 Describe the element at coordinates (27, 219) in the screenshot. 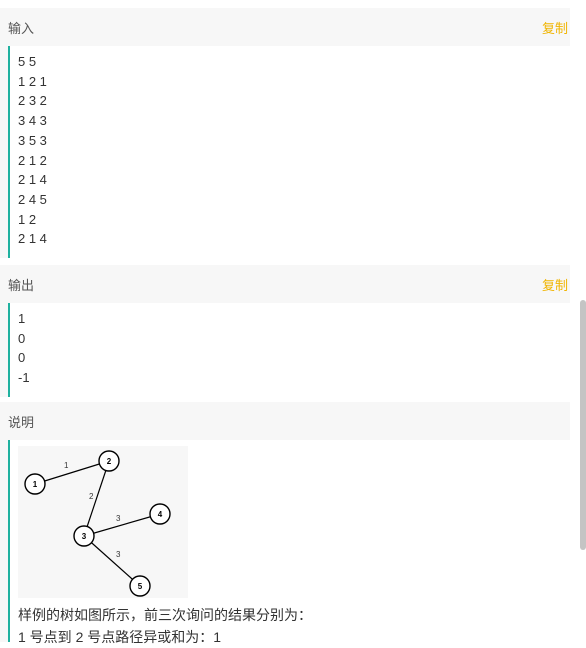

I see `input-line: 1 2` at that location.